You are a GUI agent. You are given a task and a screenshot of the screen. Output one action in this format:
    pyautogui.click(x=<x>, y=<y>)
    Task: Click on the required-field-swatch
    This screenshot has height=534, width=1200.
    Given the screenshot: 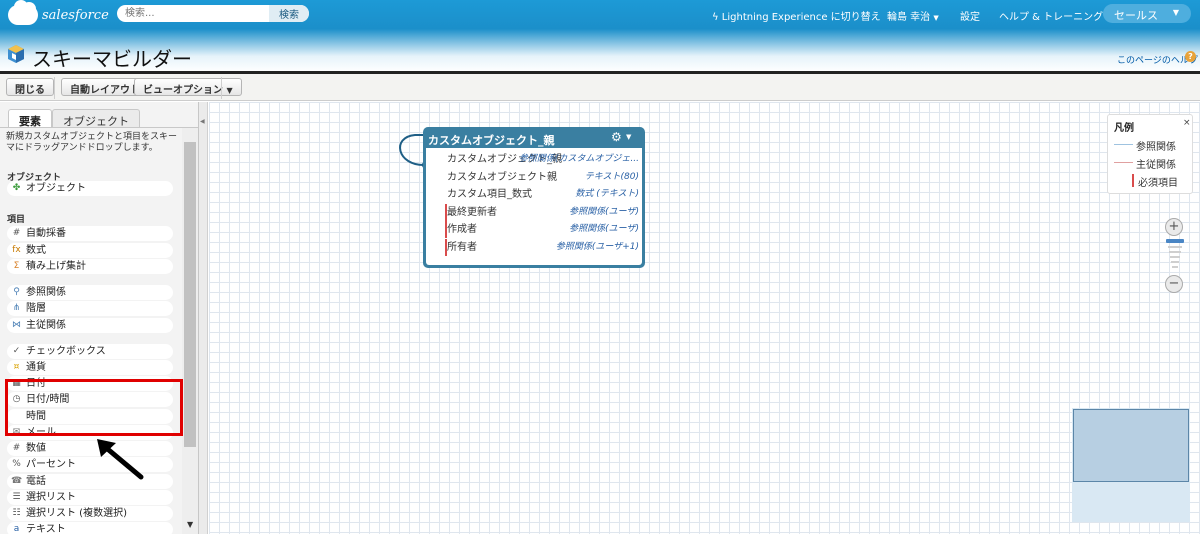 What is the action you would take?
    pyautogui.click(x=1133, y=180)
    